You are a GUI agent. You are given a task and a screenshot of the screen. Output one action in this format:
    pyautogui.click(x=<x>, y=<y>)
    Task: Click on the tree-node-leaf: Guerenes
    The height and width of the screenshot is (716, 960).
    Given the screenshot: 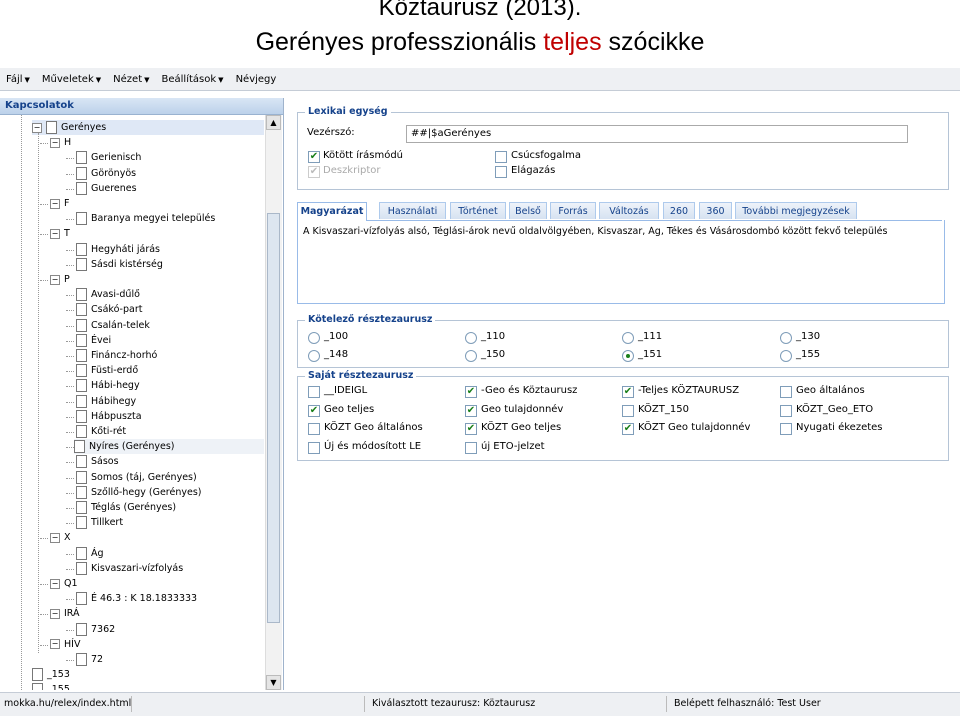 What is the action you would take?
    pyautogui.click(x=106, y=188)
    